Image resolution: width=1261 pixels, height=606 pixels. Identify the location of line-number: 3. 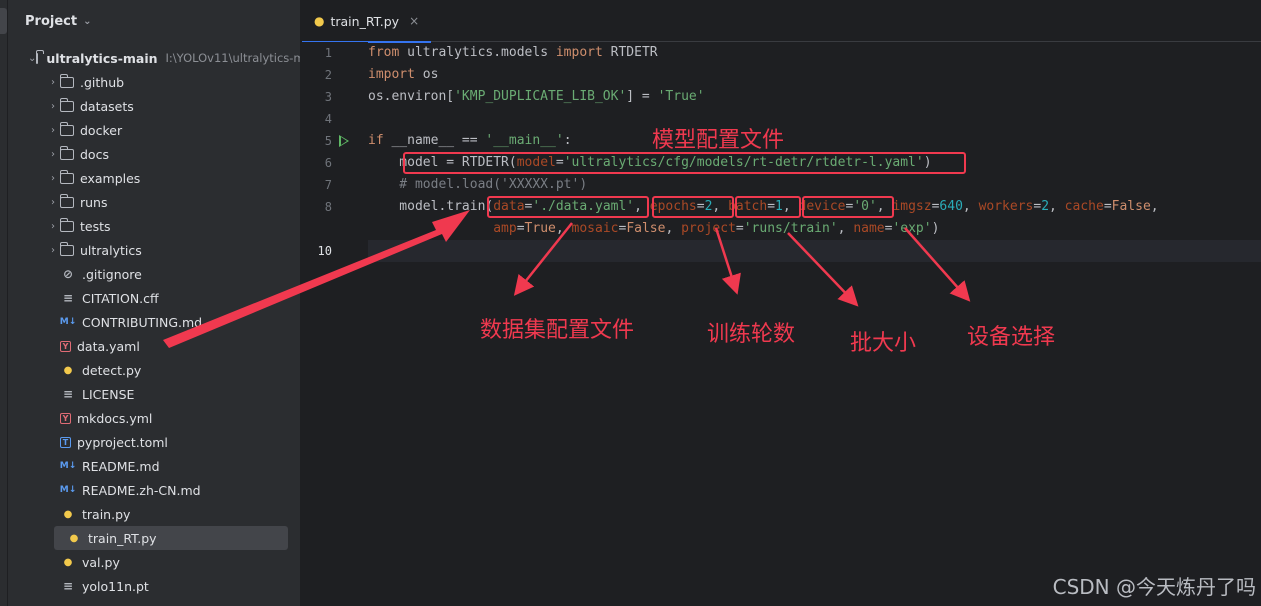
(328, 97).